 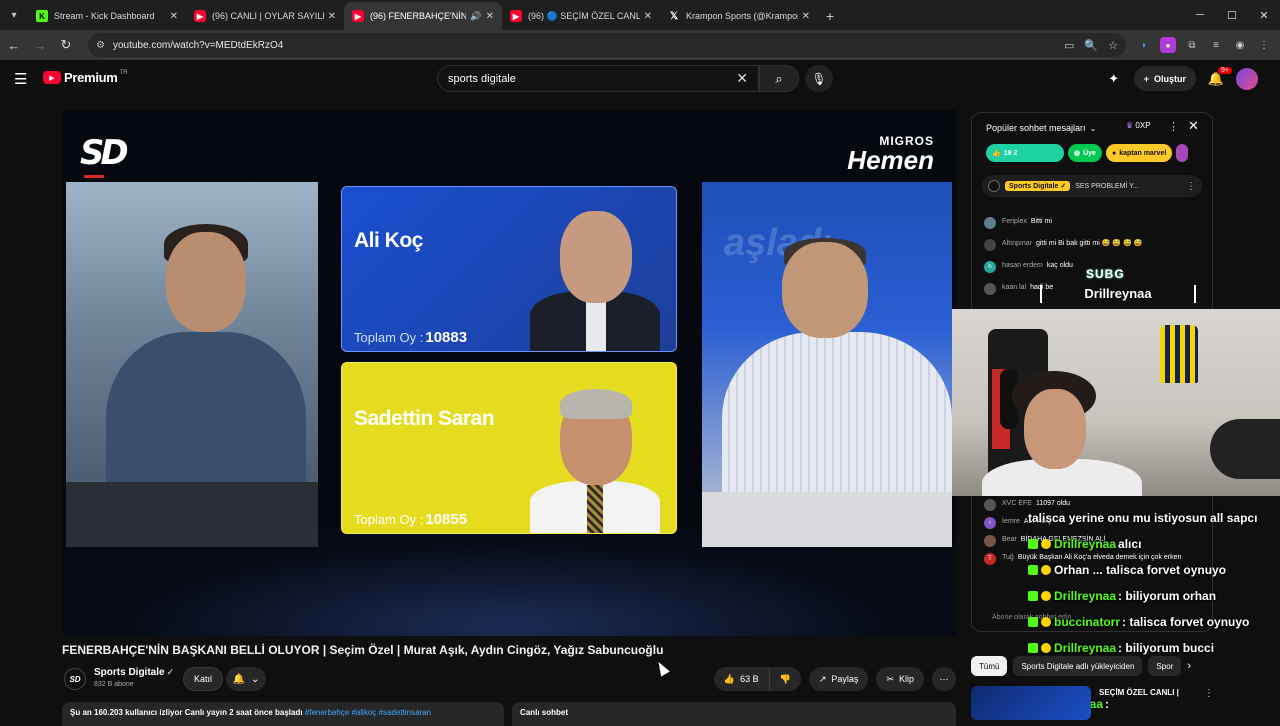 I want to click on site-info-icon: ⚙, so click(x=100, y=45).